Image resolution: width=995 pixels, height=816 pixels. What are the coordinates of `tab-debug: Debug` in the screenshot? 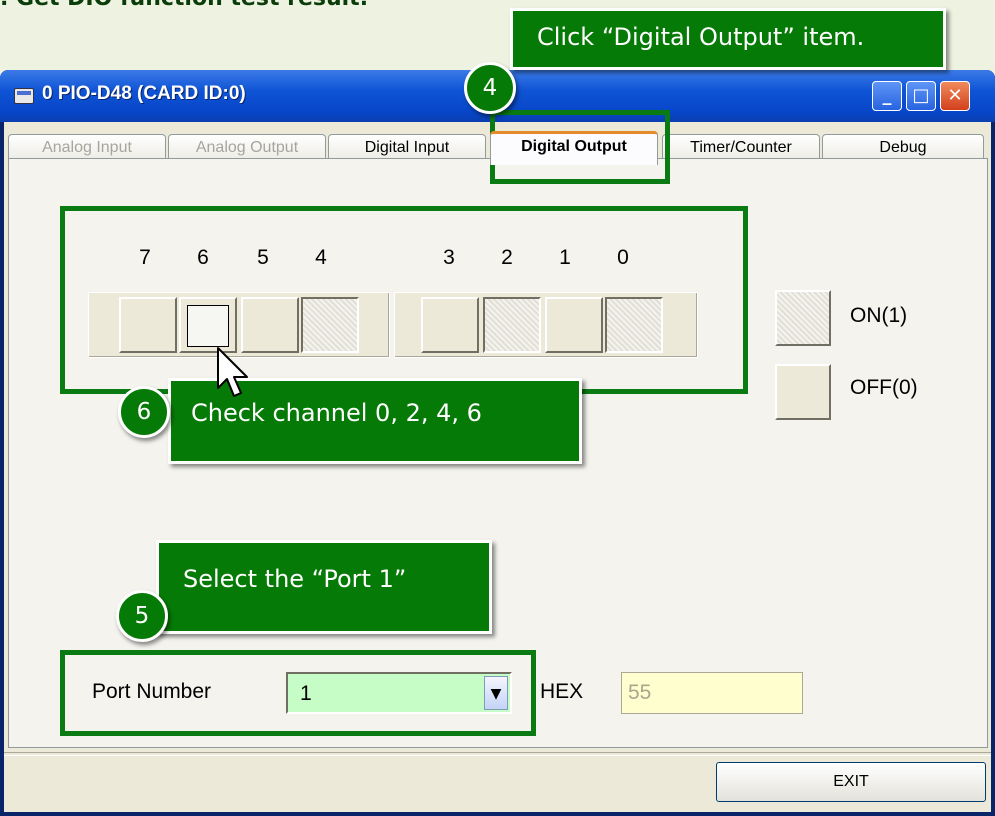 It's located at (903, 147).